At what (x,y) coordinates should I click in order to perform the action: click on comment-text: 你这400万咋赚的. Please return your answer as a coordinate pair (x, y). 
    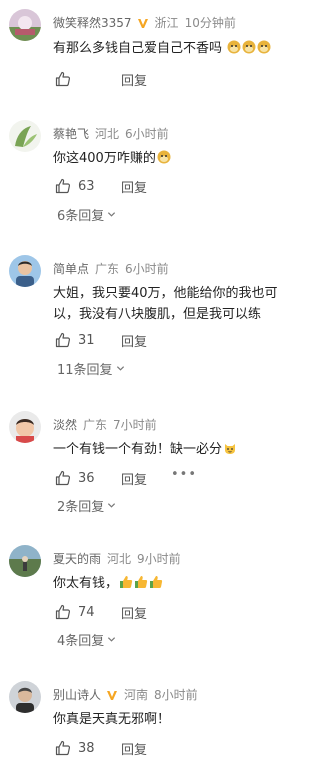
    Looking at the image, I should click on (178, 158).